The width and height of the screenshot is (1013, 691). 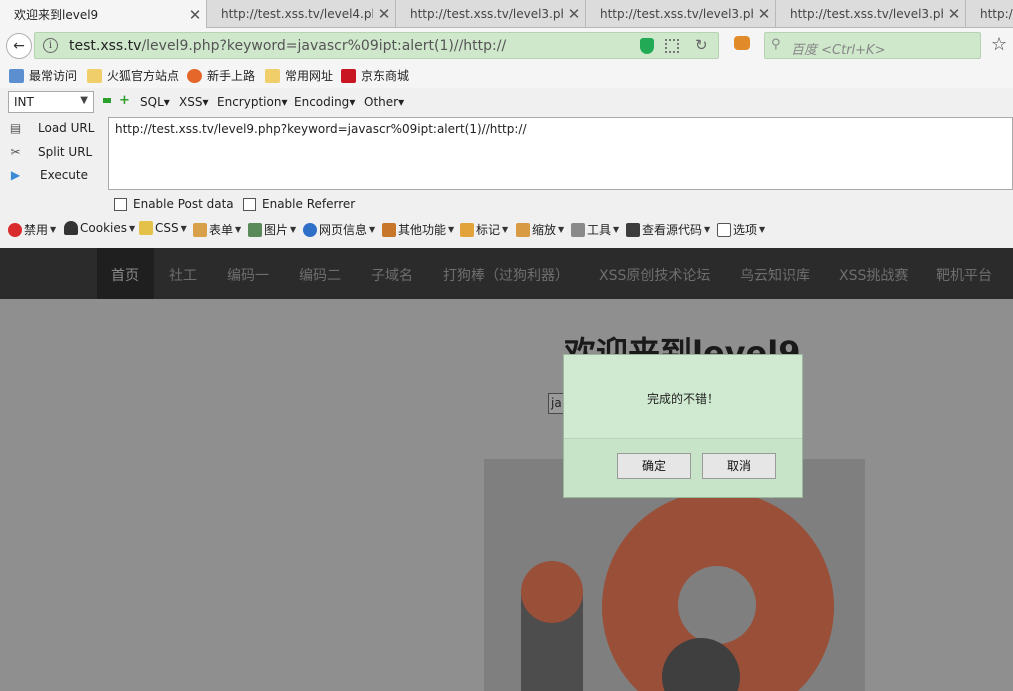 I want to click on nav-encode-1: 编码一, so click(x=248, y=275).